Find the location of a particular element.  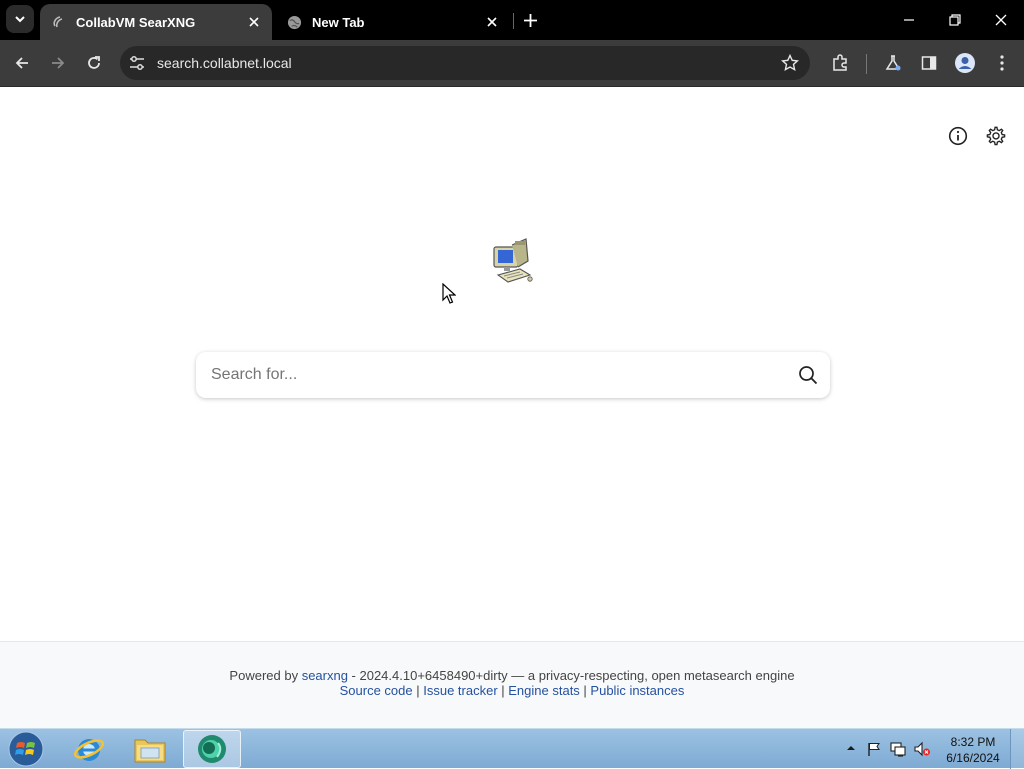

back-arrow-icon is located at coordinates (21, 63).